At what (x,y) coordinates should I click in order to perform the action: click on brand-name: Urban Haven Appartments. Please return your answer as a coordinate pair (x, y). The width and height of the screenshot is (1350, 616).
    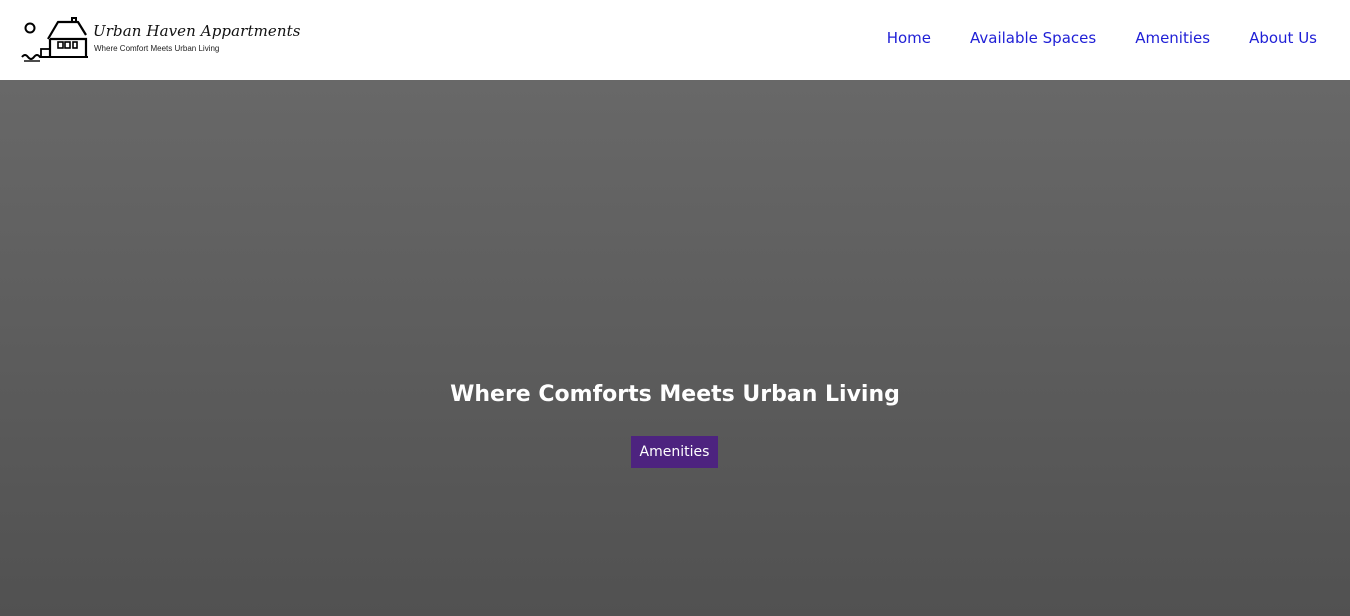
    Looking at the image, I should click on (197, 31).